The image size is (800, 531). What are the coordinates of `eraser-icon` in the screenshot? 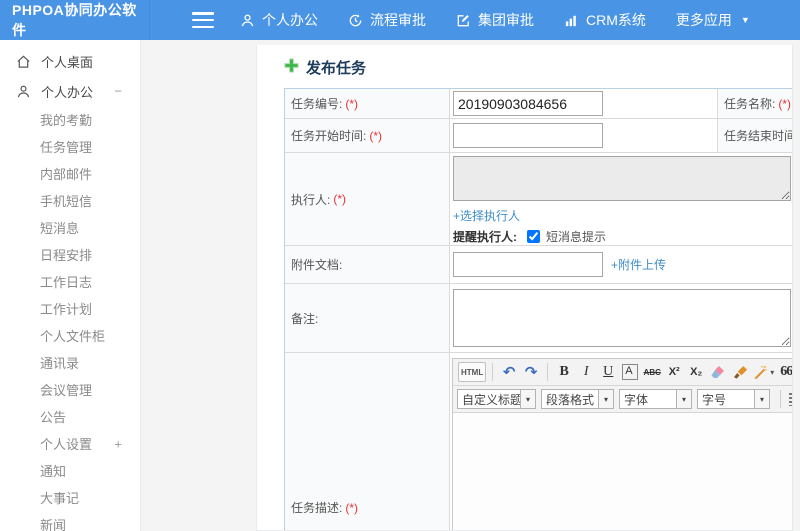 It's located at (718, 372).